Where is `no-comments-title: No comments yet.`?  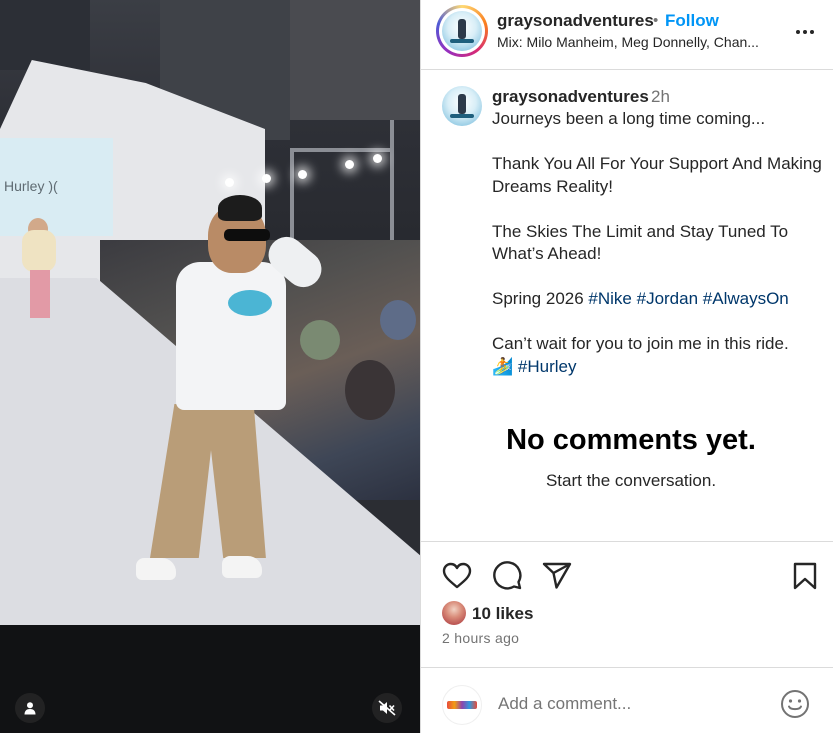
no-comments-title: No comments yet. is located at coordinates (631, 440).